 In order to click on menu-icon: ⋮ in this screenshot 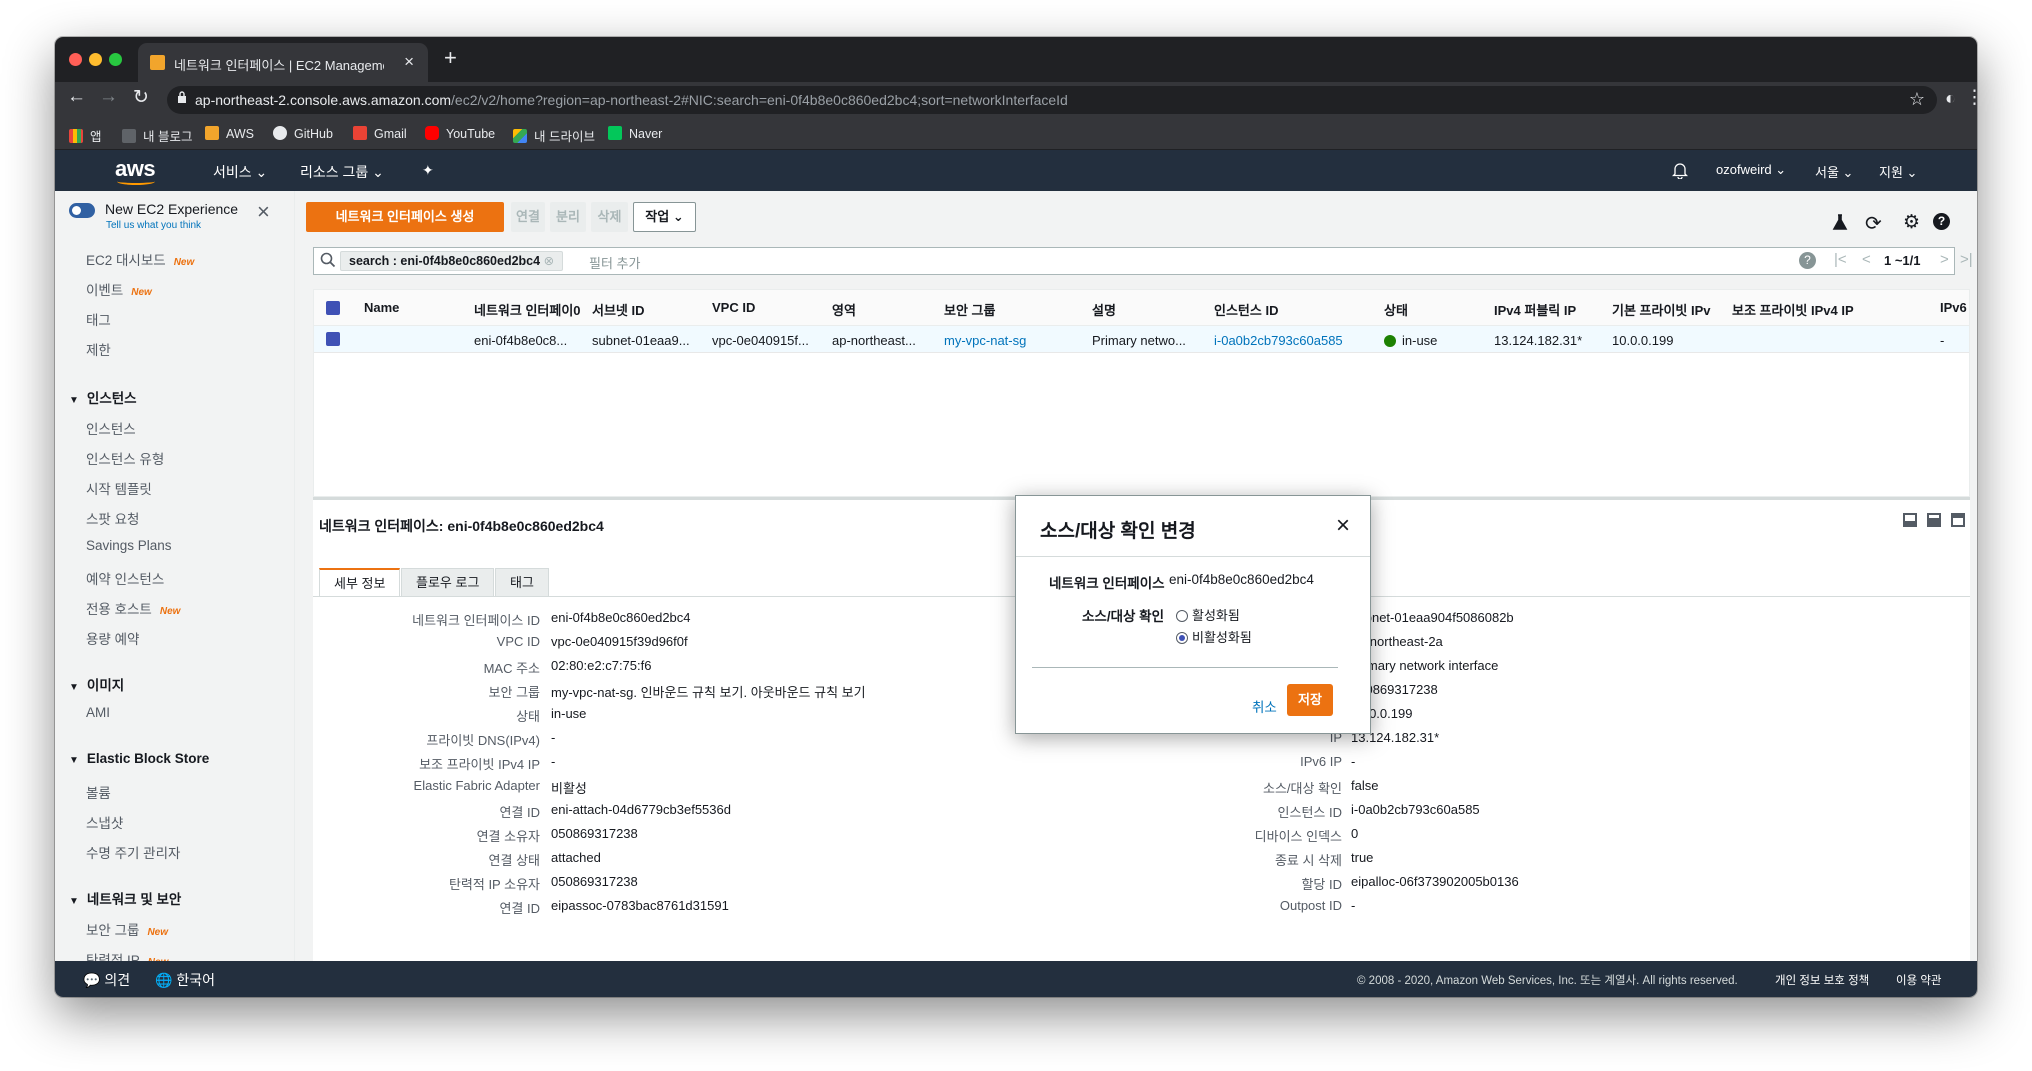, I will do `click(1971, 97)`.